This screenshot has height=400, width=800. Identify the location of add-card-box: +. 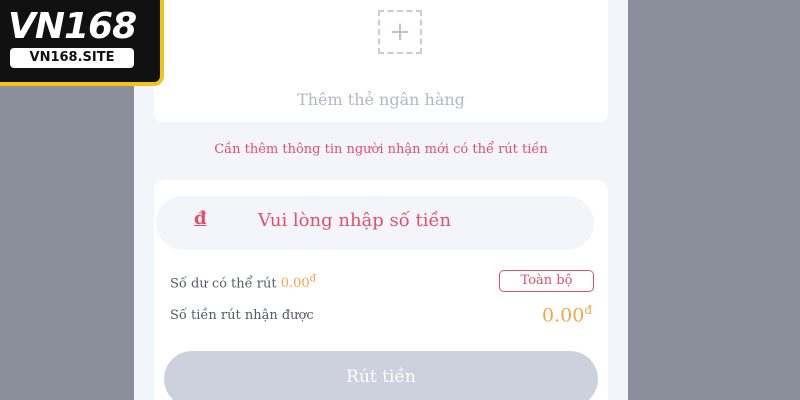
(400, 32).